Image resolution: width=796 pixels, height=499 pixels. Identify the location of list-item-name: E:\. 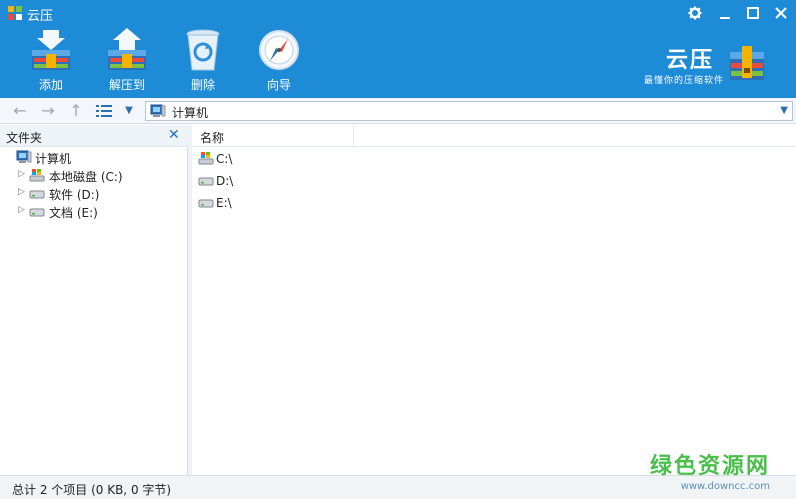
(224, 203).